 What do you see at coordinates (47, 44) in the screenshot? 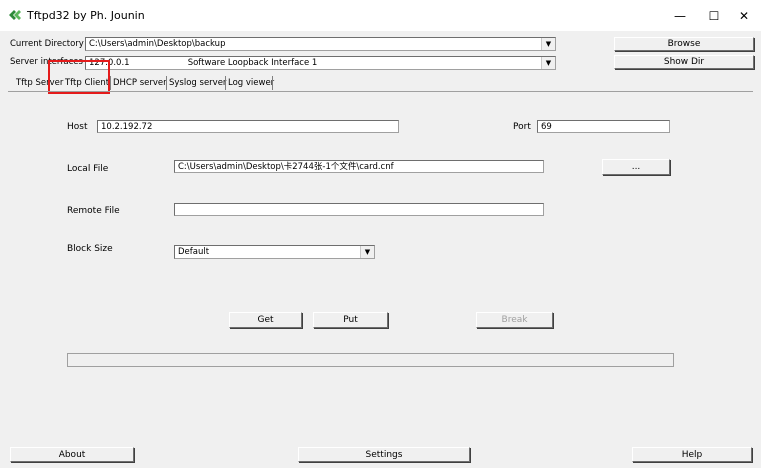
I see `current-directory-label: Current Directory` at bounding box center [47, 44].